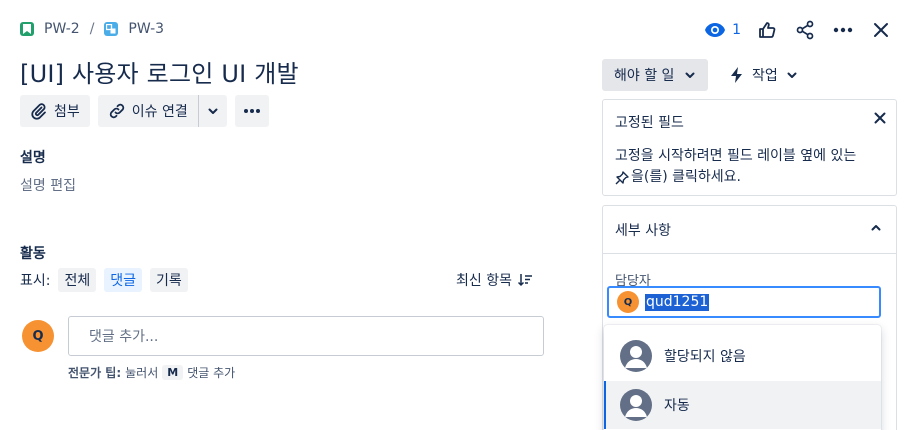  What do you see at coordinates (677, 302) in the screenshot?
I see `assignee-value: qud1251` at bounding box center [677, 302].